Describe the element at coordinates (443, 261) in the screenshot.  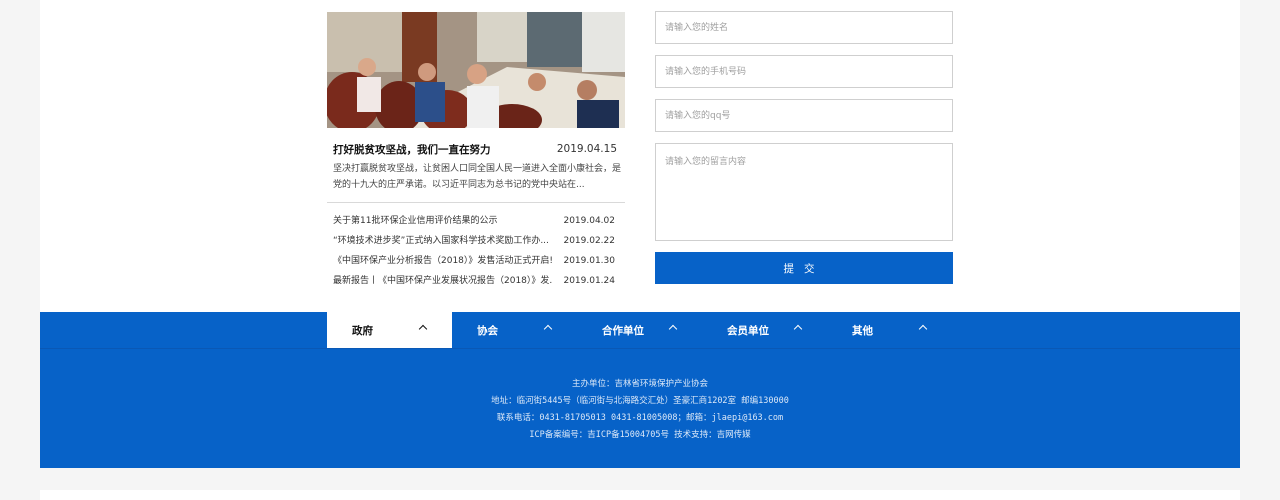
I see `news-item-title: 《中国环保产业分析报告（2018）》发售活动正式开启!` at that location.